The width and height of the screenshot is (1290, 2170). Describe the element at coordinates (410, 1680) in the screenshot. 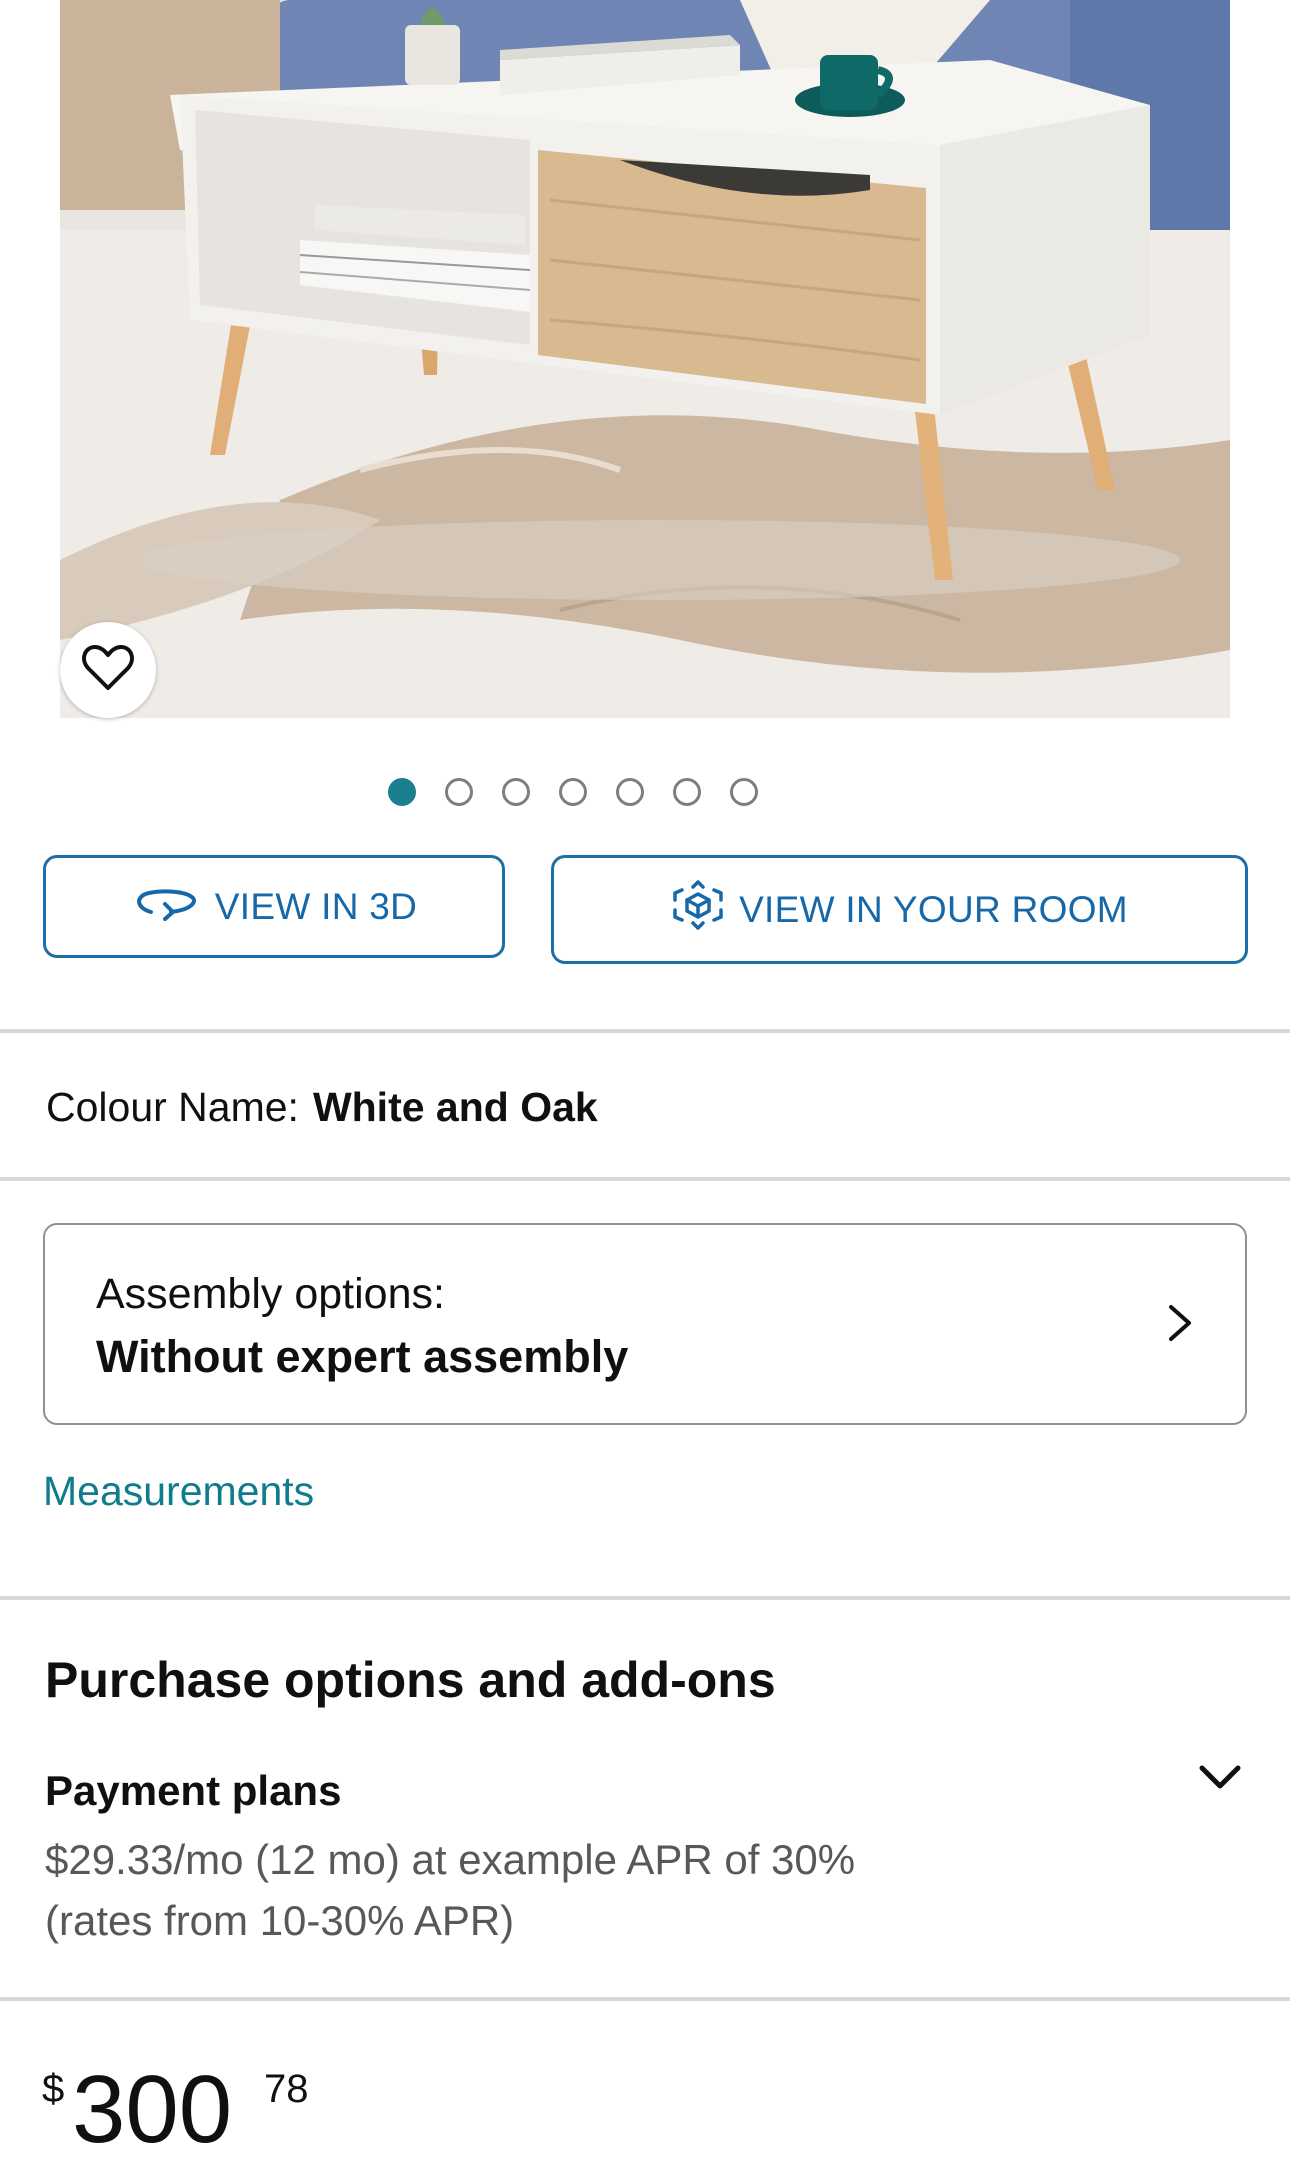

I see `purchase-options-heading: Purchase options and add-ons` at that location.